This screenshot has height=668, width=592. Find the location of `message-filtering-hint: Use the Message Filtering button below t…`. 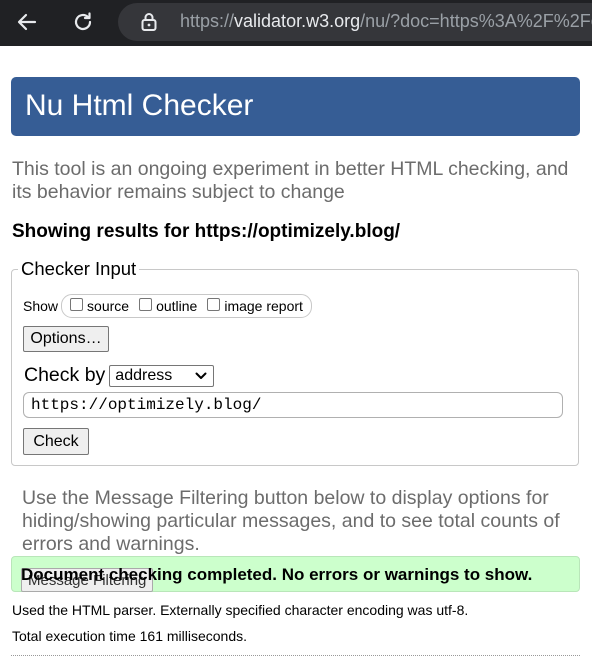

message-filtering-hint: Use the Message Filtering button below t… is located at coordinates (291, 521).